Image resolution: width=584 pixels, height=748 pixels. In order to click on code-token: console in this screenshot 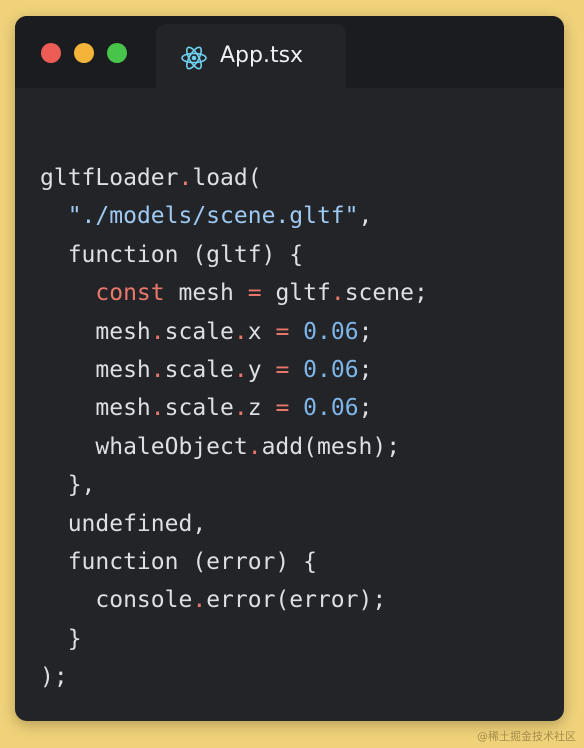, I will do `click(116, 600)`.